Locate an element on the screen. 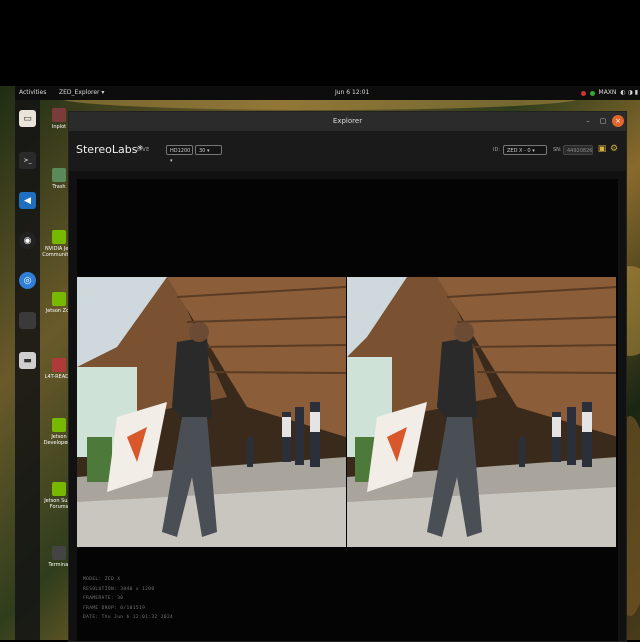 The height and width of the screenshot is (642, 640). resolution-select: HD1200 ▾ is located at coordinates (179, 154).